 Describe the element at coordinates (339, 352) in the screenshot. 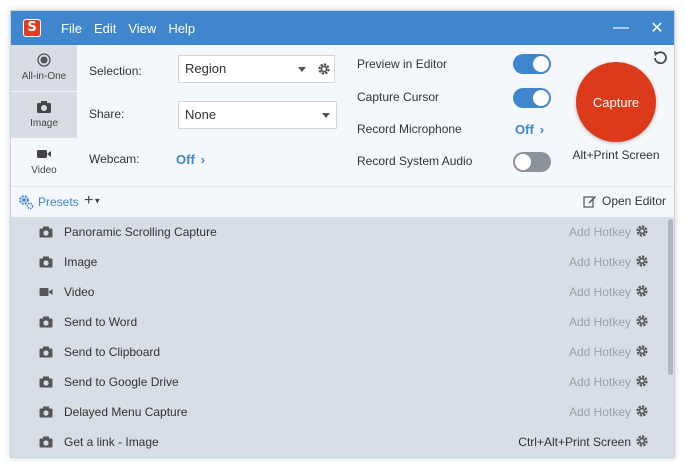

I see `preset-row: Send to Clipboard Add Hotkey` at that location.